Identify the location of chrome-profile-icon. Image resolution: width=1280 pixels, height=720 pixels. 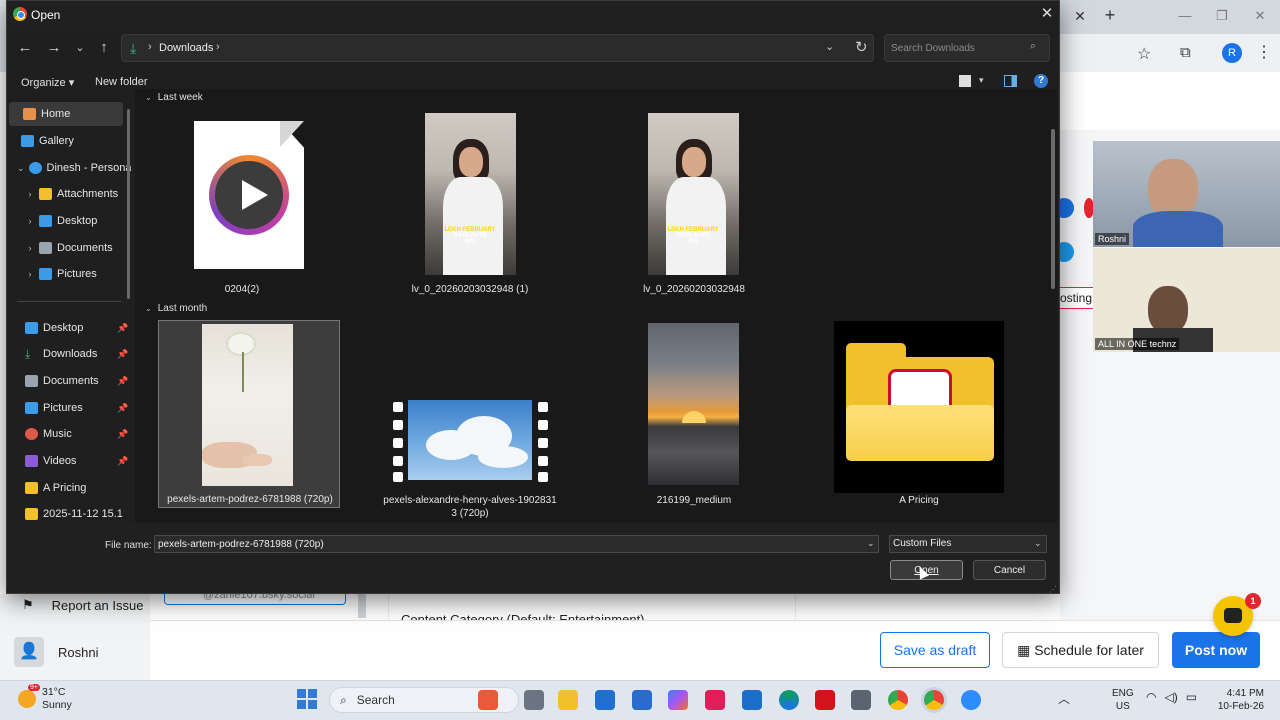
(934, 700).